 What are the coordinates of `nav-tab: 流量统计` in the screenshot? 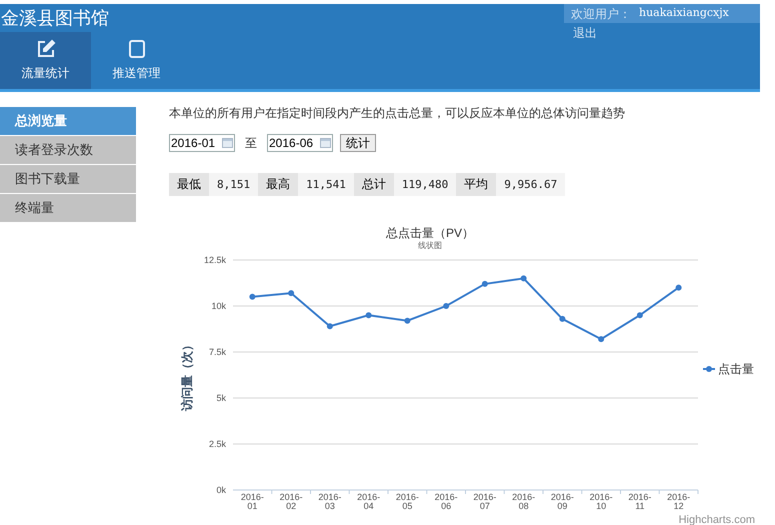 It's located at (45, 60).